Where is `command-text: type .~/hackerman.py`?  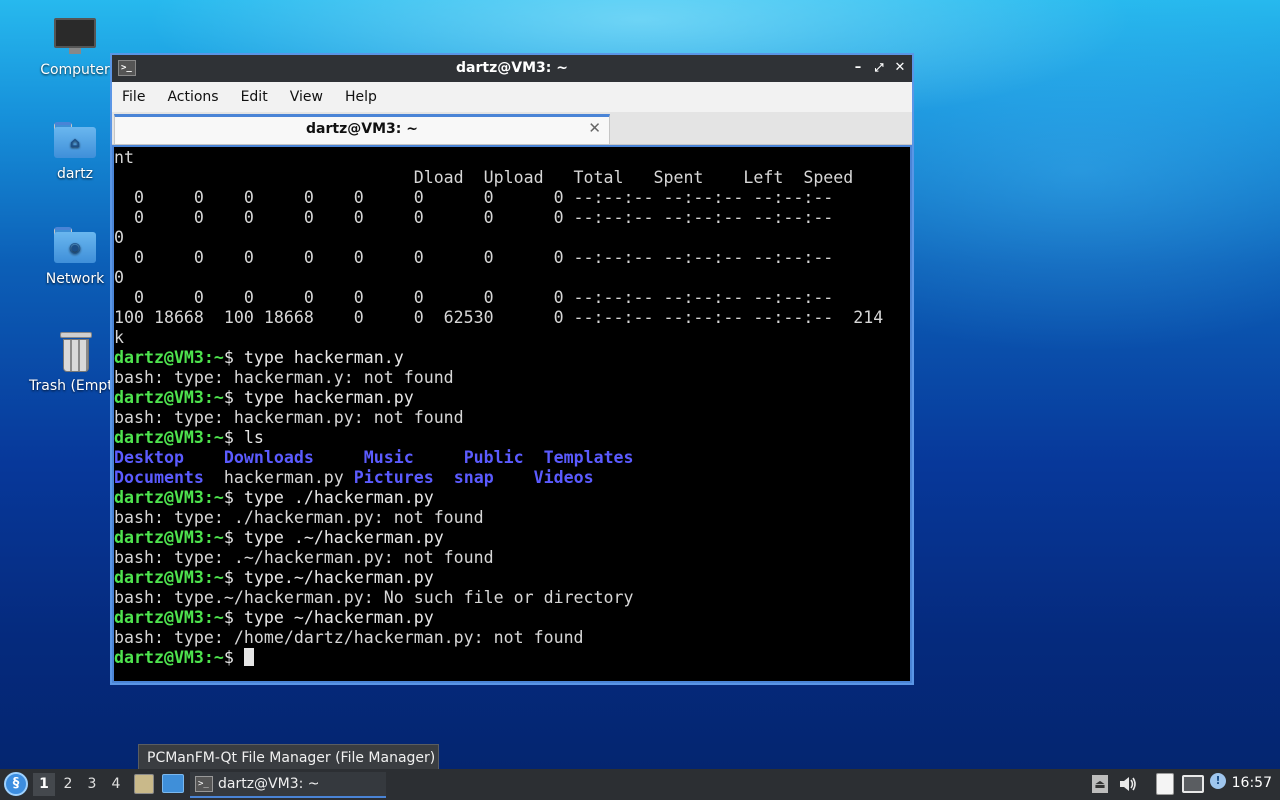 command-text: type .~/hackerman.py is located at coordinates (343, 537).